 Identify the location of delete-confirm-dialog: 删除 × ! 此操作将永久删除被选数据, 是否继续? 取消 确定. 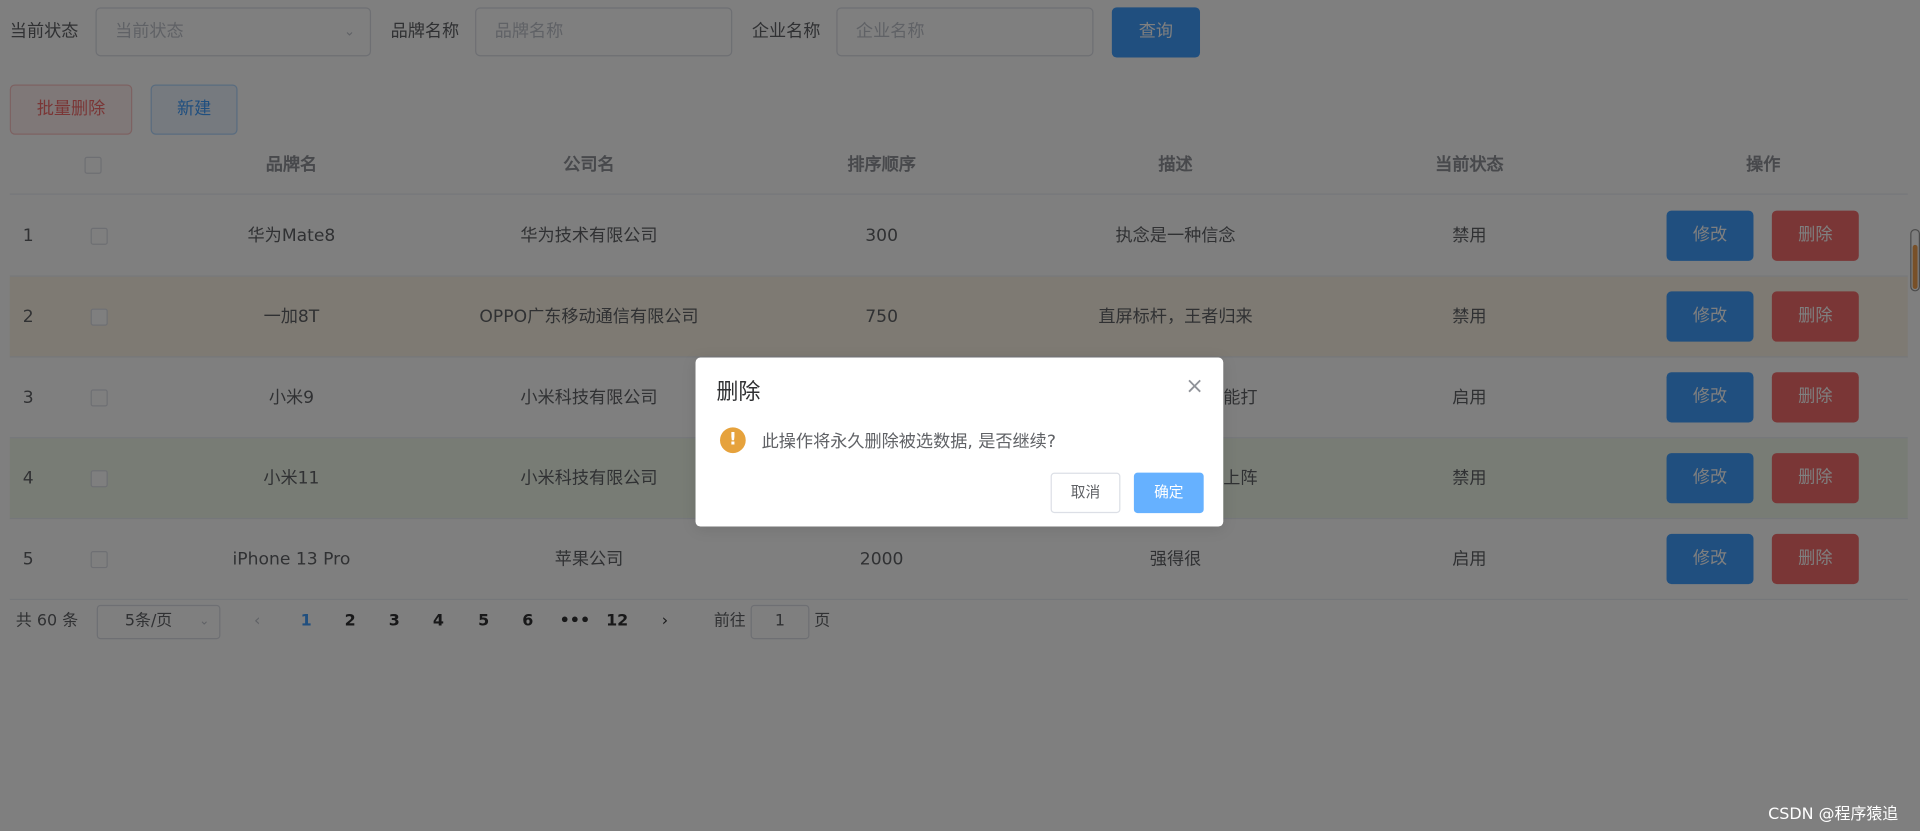
(959, 442).